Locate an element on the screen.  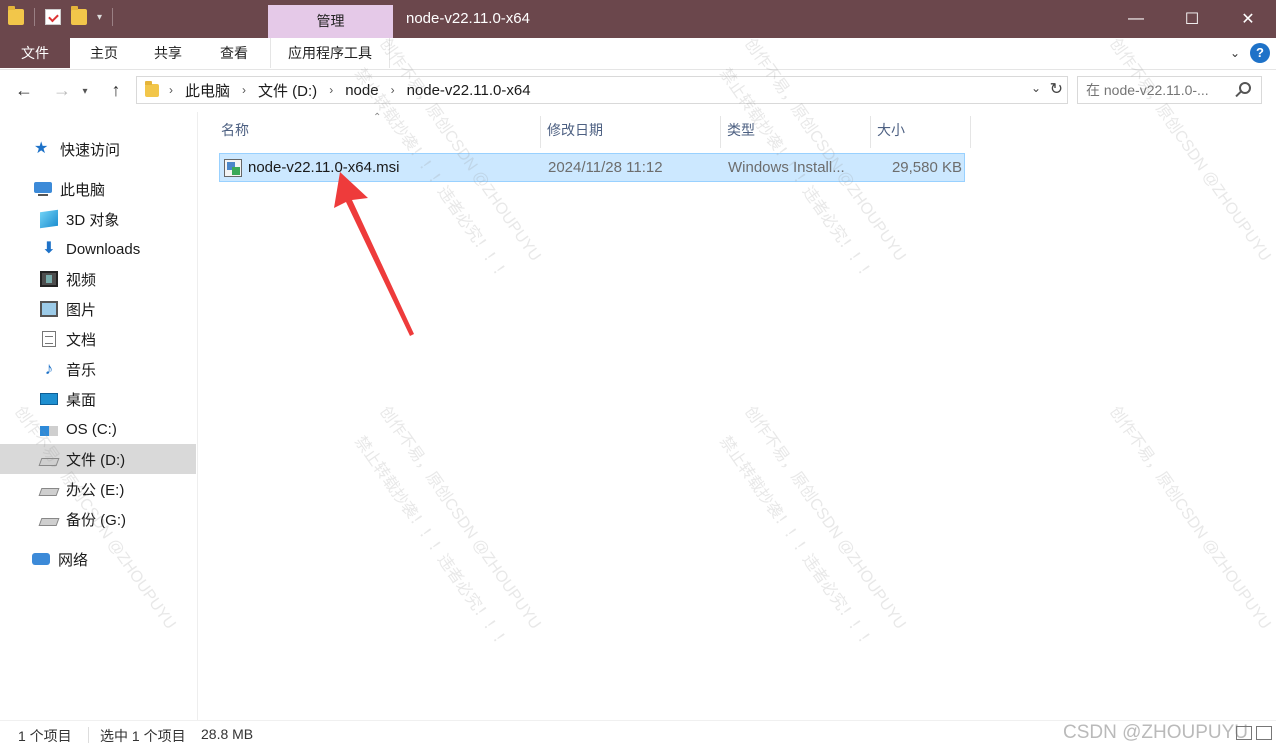
folder-icon is located at coordinates (16, 15).